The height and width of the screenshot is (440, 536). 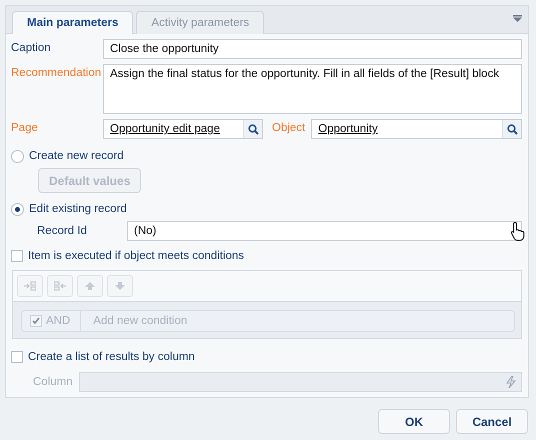 What do you see at coordinates (58, 321) in the screenshot?
I see `and-label: AND` at bounding box center [58, 321].